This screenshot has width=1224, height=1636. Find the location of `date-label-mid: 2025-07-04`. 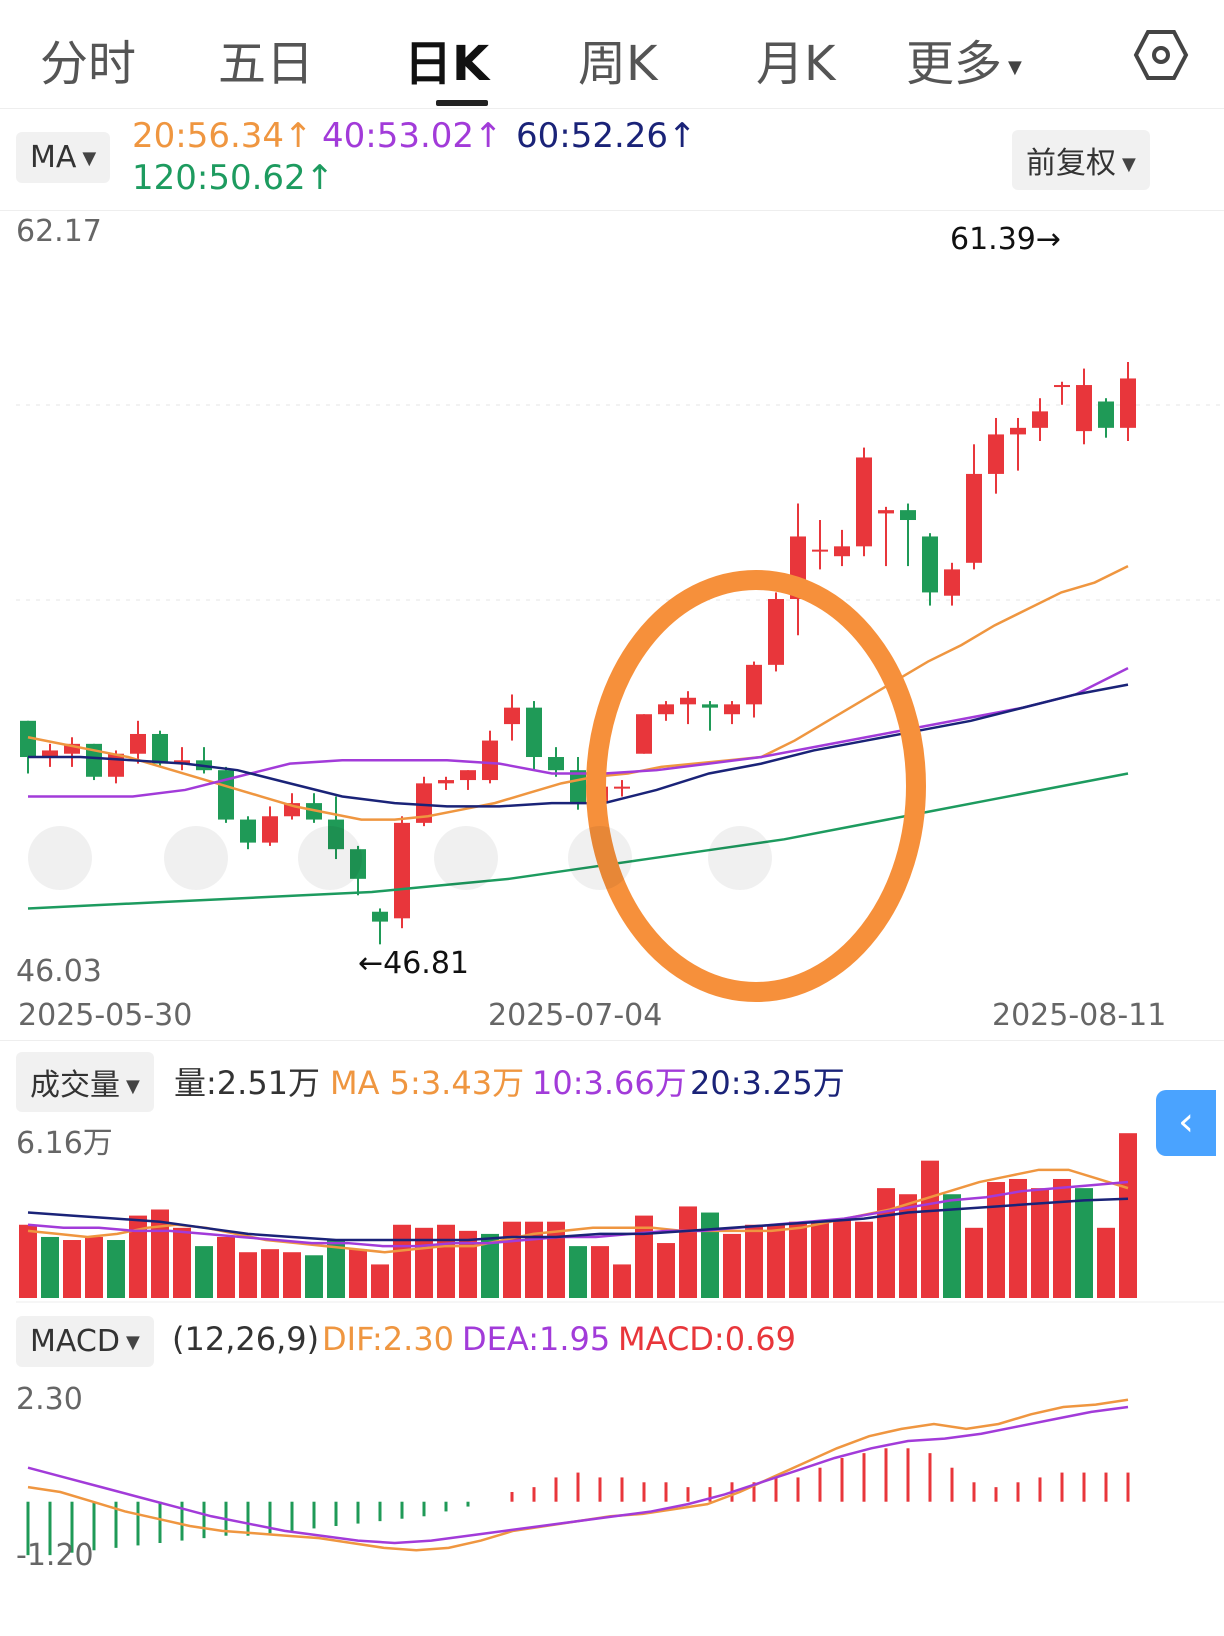

date-label-mid: 2025-07-04 is located at coordinates (575, 1015).